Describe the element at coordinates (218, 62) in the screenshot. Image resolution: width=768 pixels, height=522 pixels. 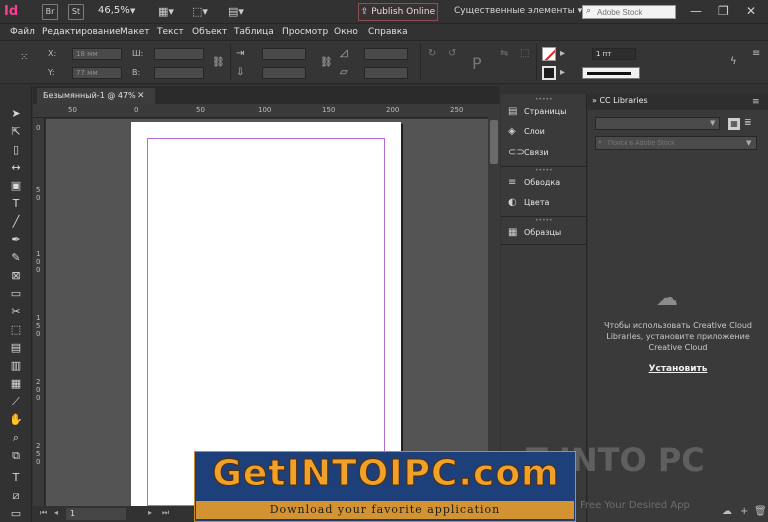
I see `constrain-proportions-icon: ⛓` at that location.